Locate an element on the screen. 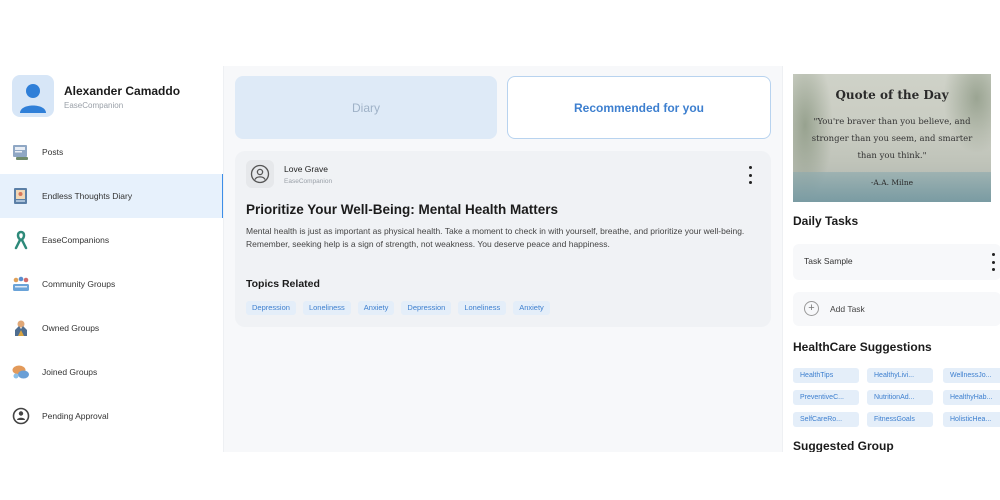 This screenshot has height=500, width=1000. quote-title: Quote of the Day is located at coordinates (892, 95).